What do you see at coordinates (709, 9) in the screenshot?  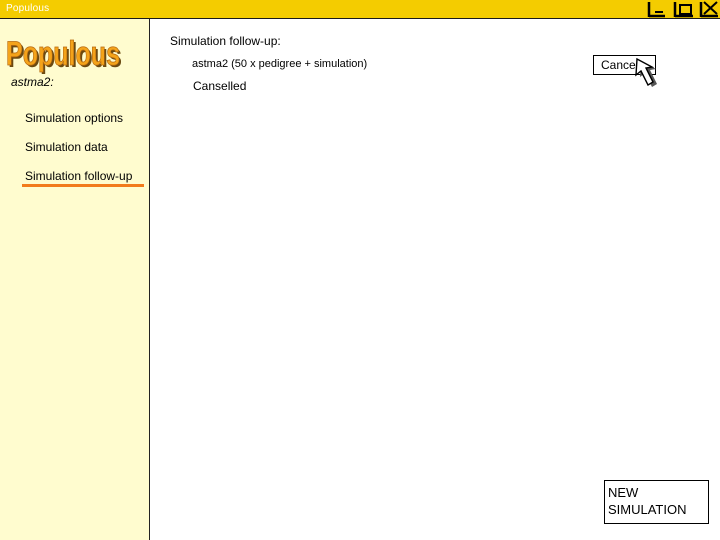 I see `close-icon` at bounding box center [709, 9].